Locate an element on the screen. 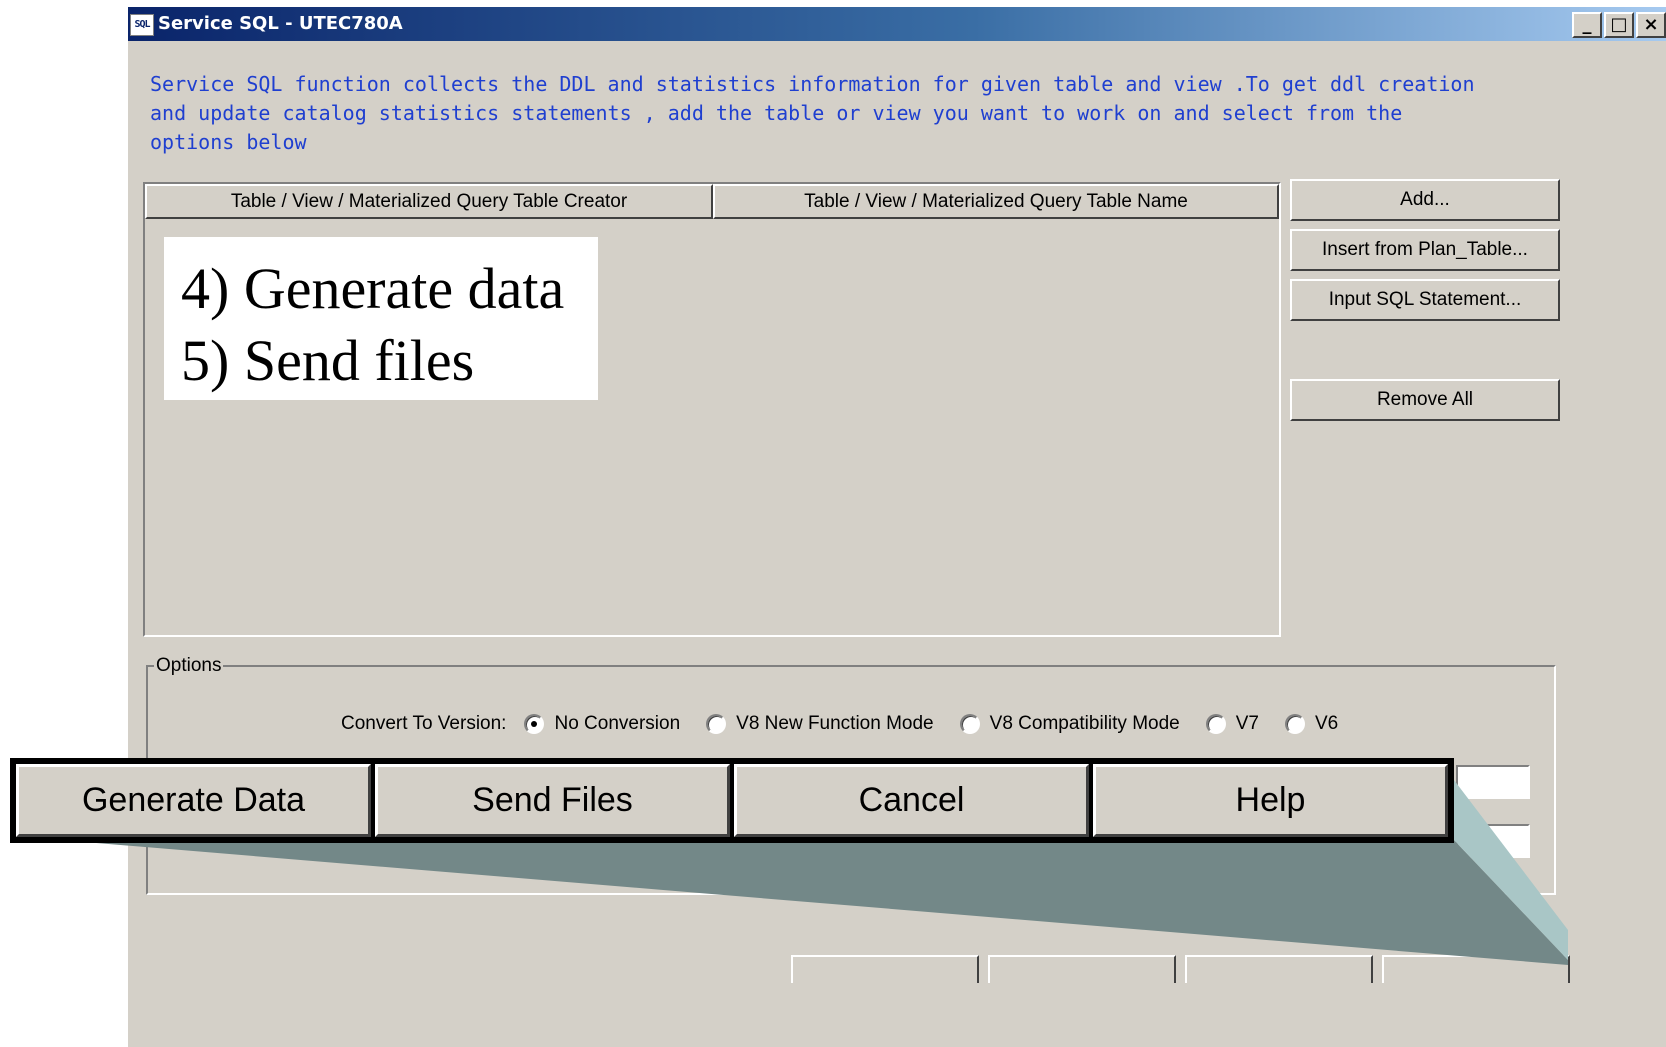  zoomed-button-bar: Generate Data Send Files Cancel Help is located at coordinates (732, 800).